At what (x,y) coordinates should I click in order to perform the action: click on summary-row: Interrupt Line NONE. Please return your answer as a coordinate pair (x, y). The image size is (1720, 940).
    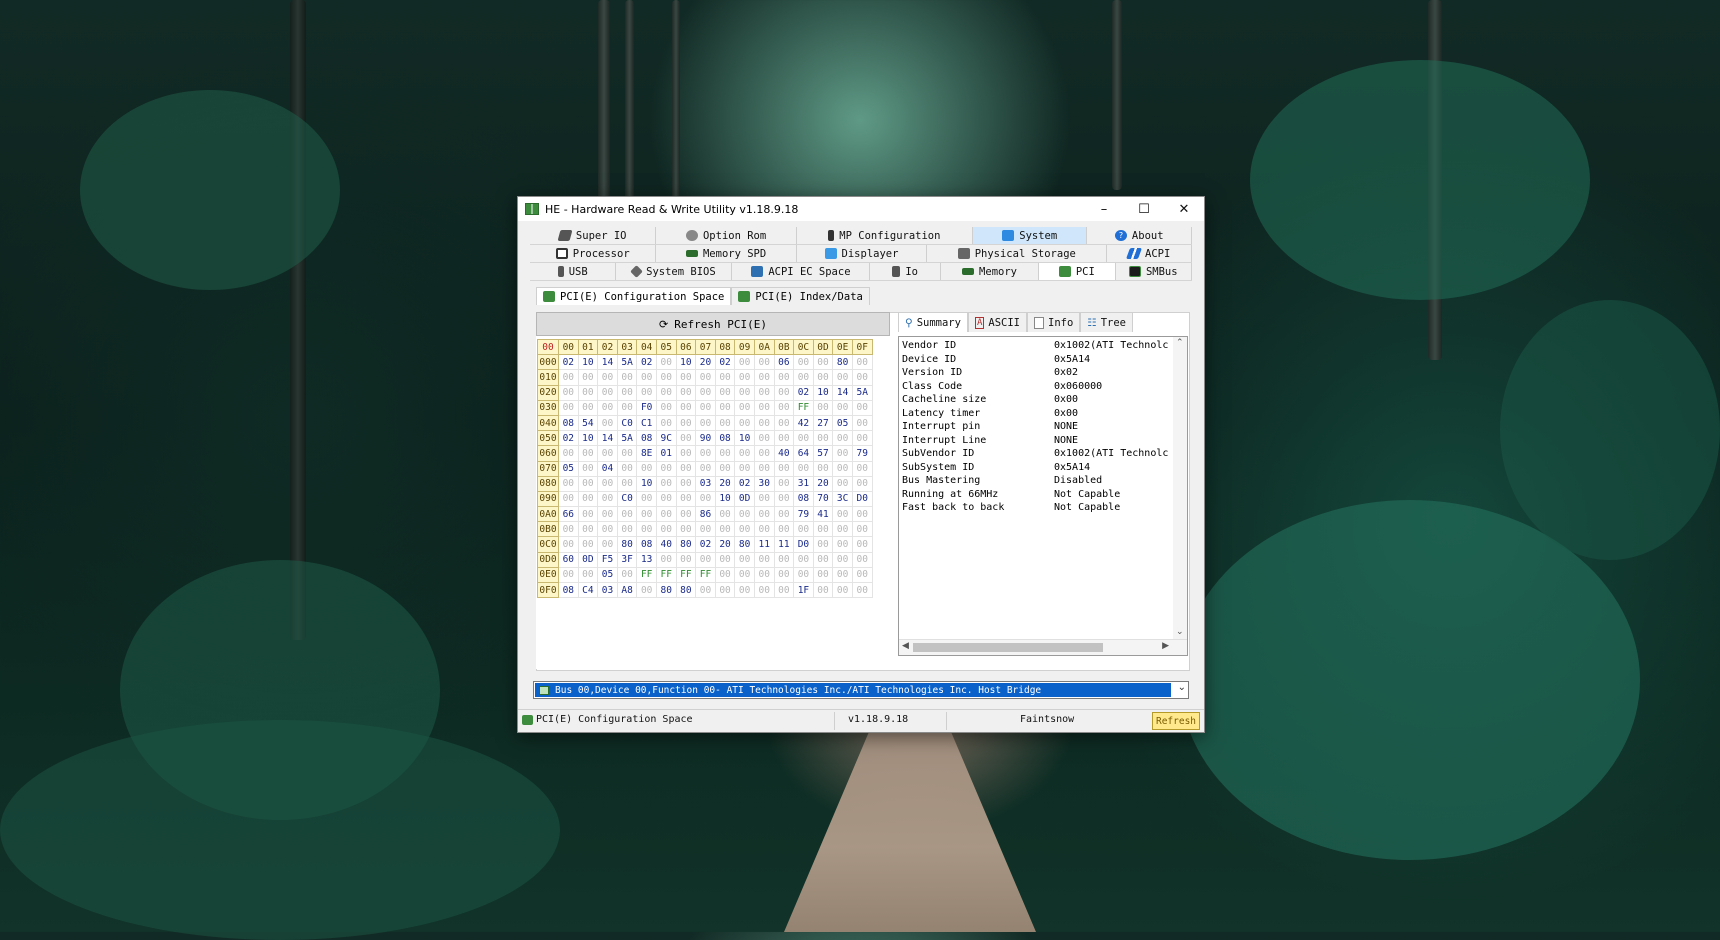
    Looking at the image, I should click on (1043, 442).